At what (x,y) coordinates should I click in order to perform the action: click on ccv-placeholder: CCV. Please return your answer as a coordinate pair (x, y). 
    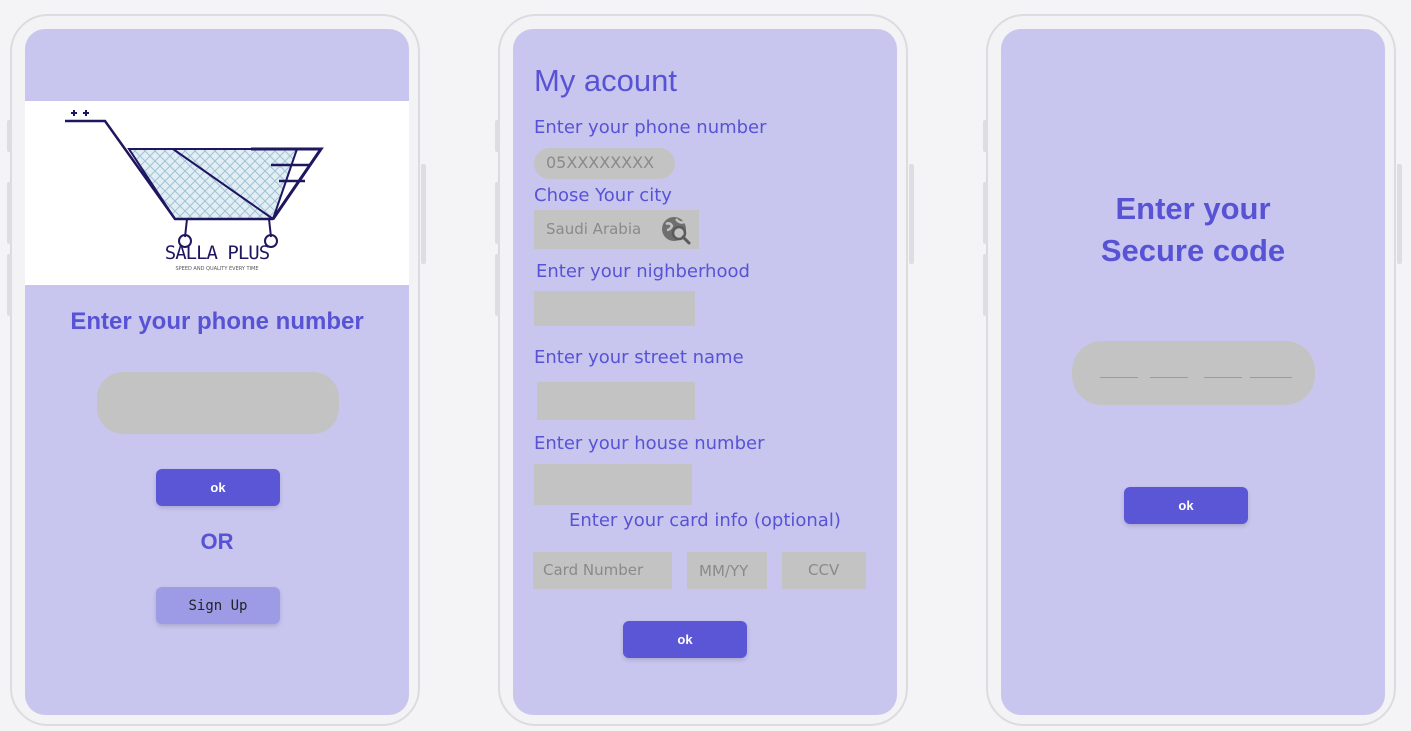
    Looking at the image, I should click on (824, 570).